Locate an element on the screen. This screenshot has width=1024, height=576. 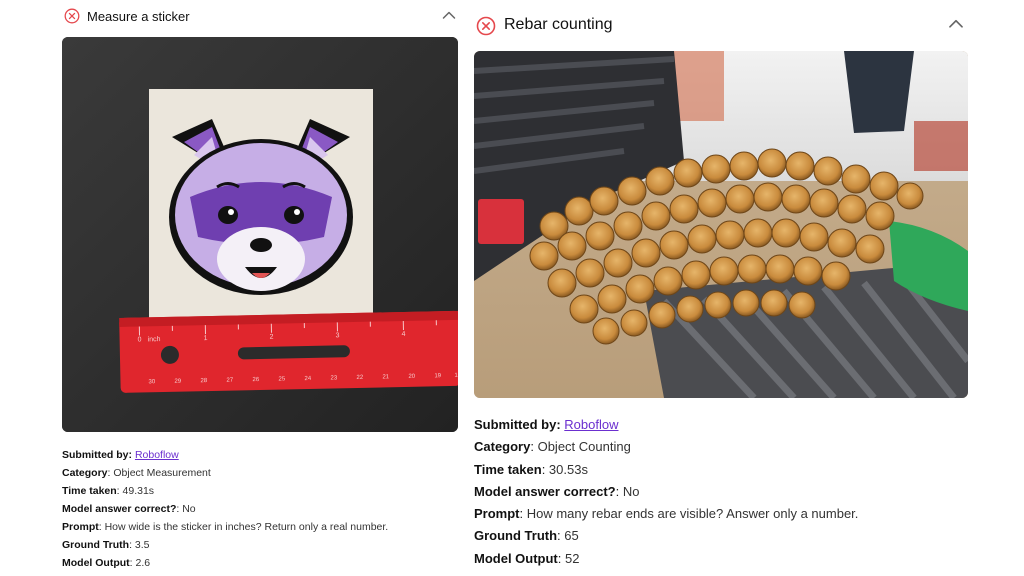
ruler-cm-label: 30 is located at coordinates (151, 382).